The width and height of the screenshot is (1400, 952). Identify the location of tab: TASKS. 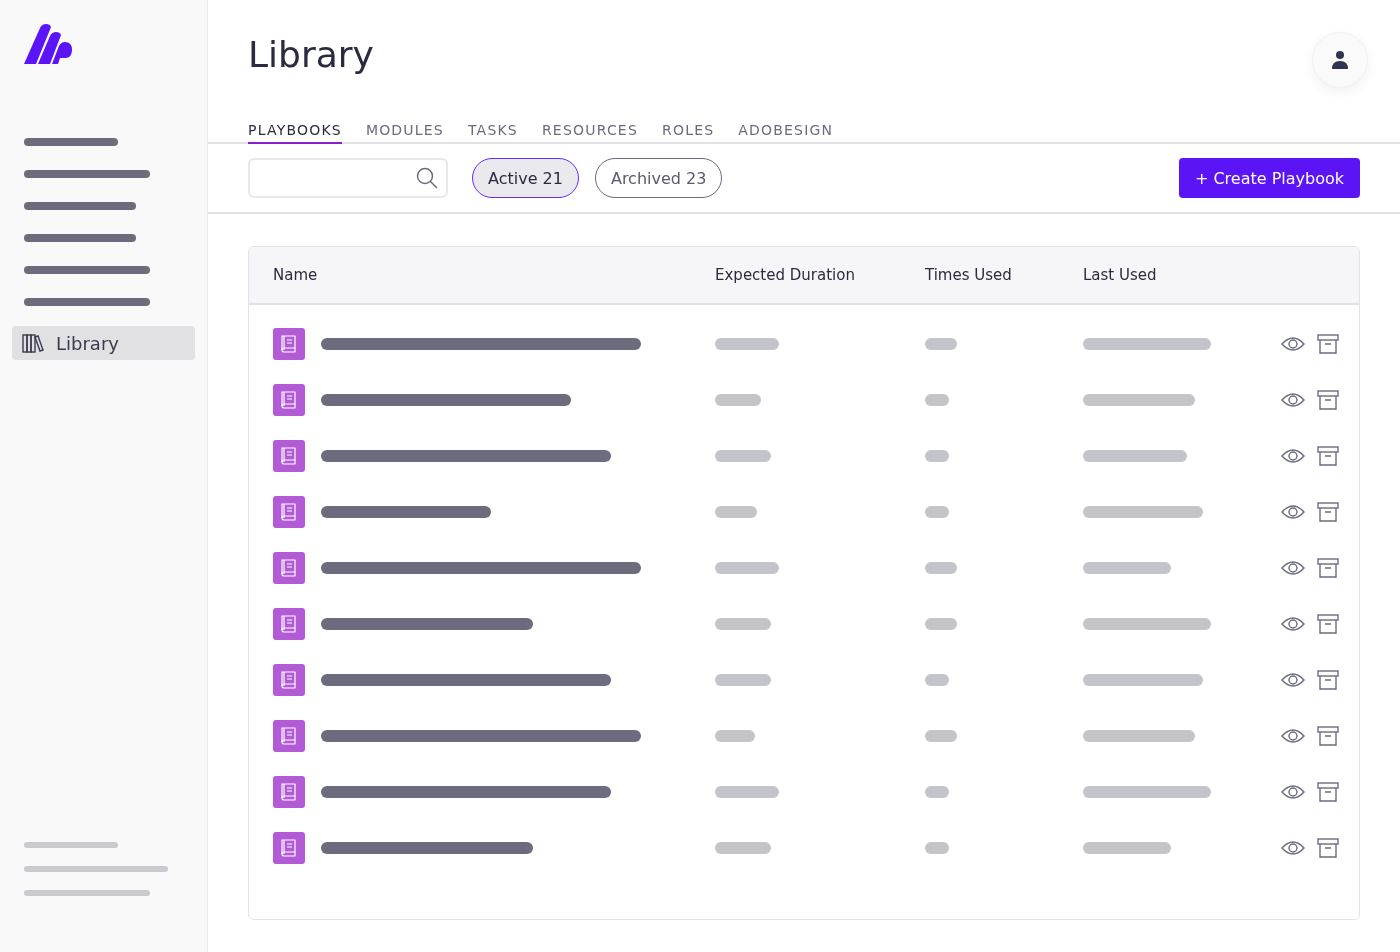
(492, 133).